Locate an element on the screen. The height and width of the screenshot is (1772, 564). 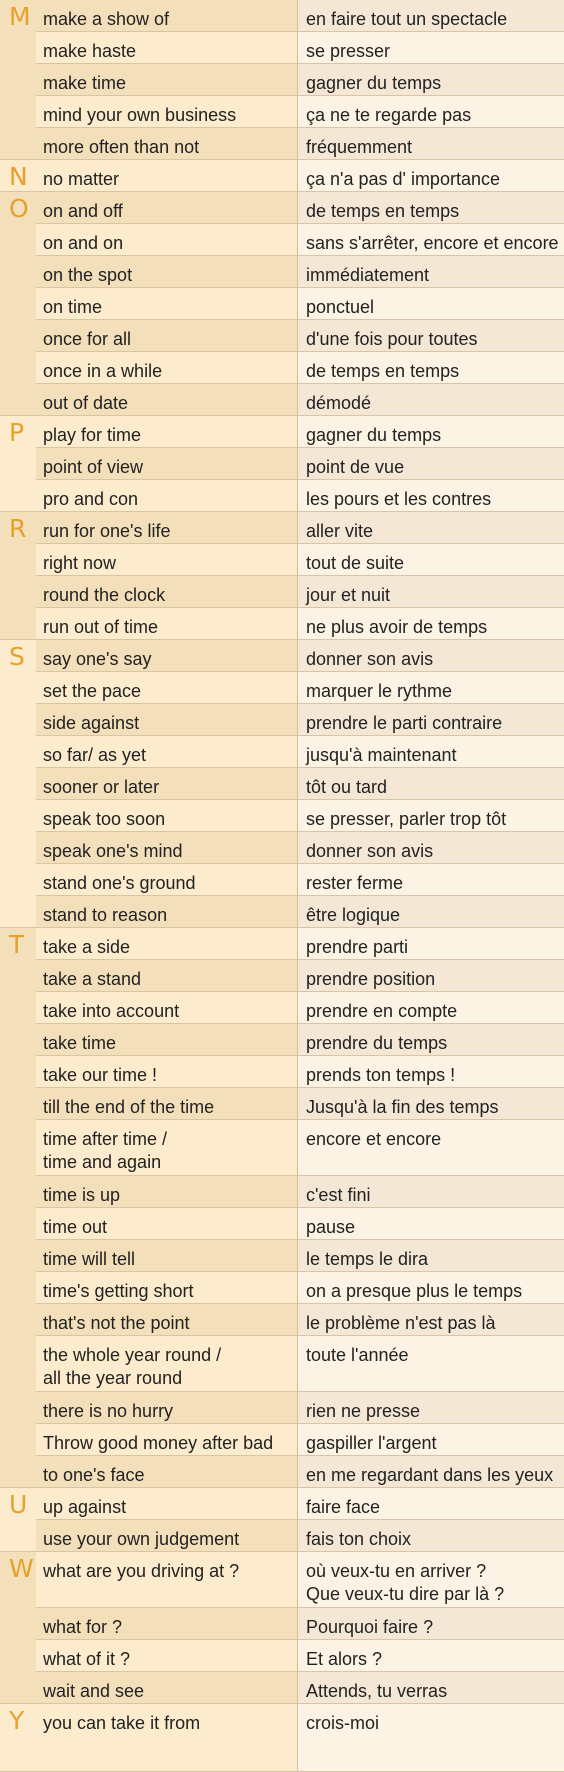
letter-section: O is located at coordinates (18, 304).